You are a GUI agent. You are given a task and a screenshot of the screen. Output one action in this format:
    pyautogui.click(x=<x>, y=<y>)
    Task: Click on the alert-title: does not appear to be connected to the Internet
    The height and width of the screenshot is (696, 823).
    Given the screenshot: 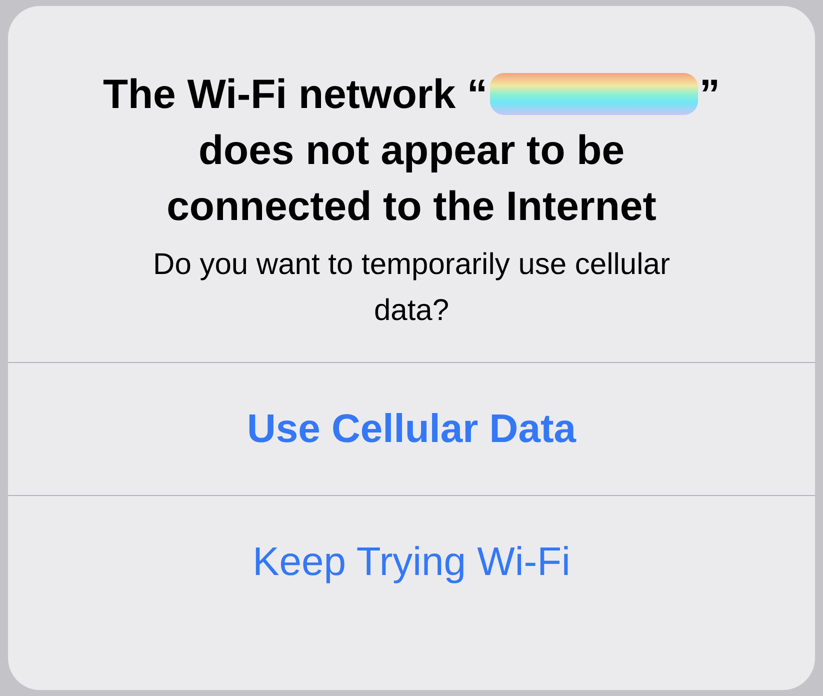 What is the action you would take?
    pyautogui.click(x=412, y=178)
    